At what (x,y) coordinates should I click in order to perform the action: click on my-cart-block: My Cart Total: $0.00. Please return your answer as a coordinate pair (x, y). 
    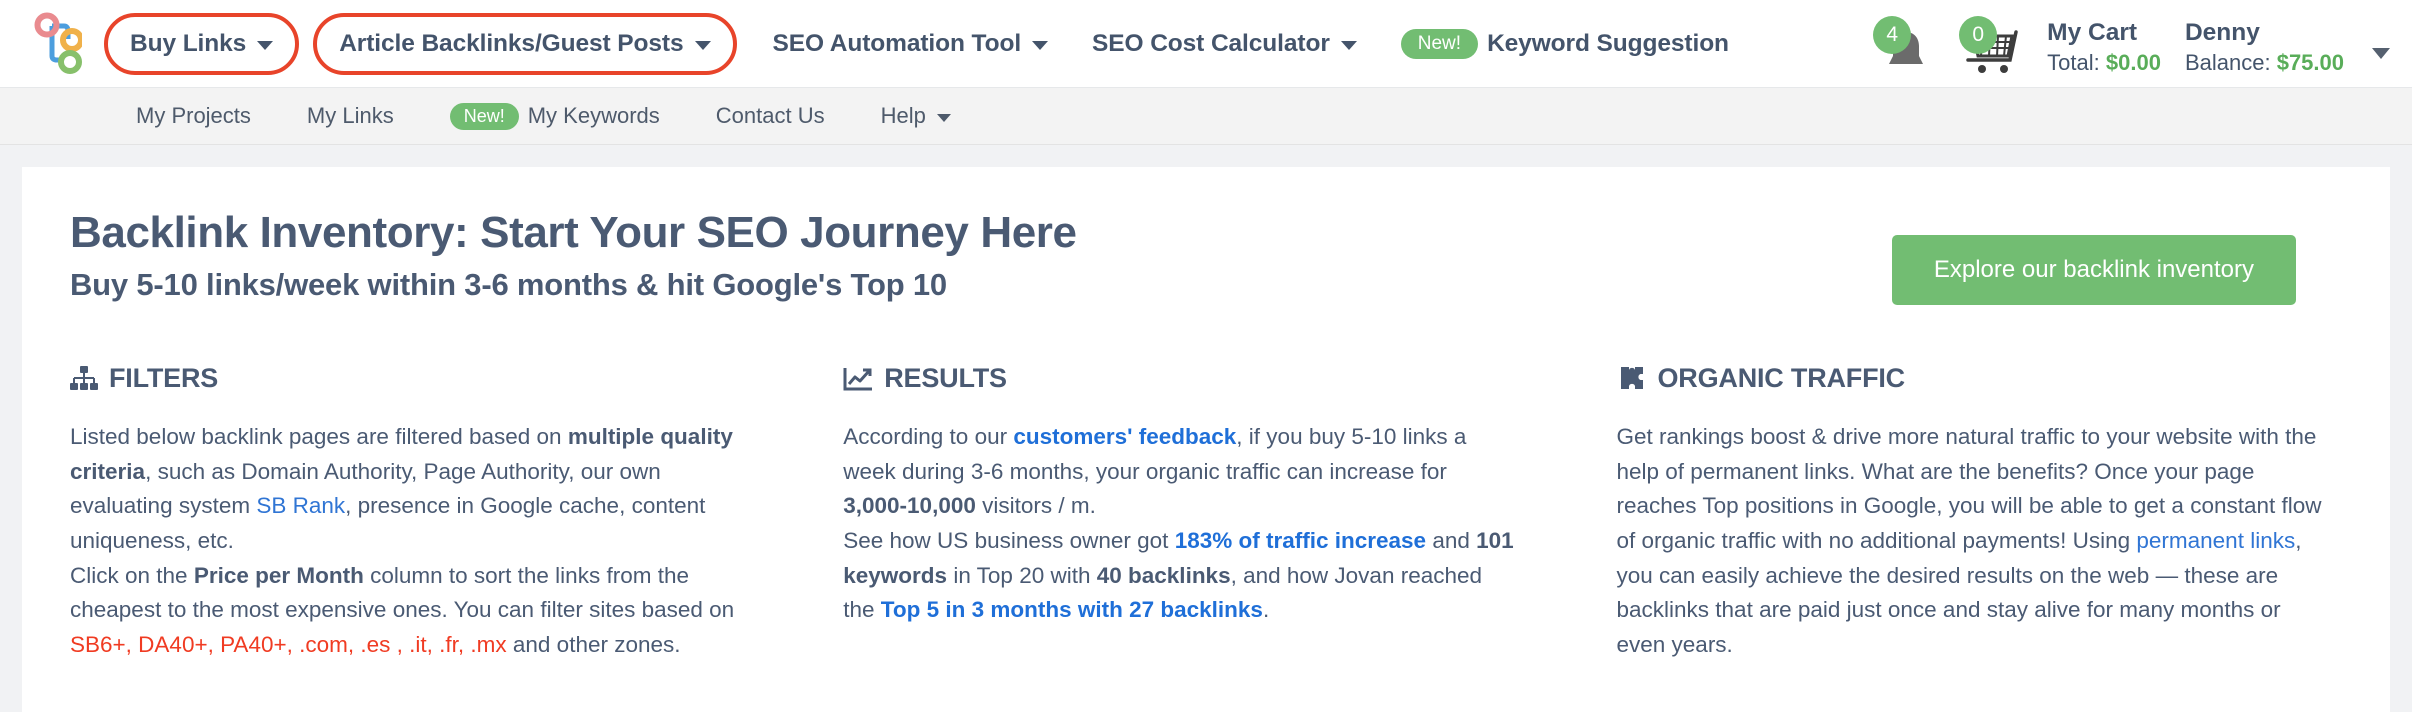
    Looking at the image, I should click on (2104, 47).